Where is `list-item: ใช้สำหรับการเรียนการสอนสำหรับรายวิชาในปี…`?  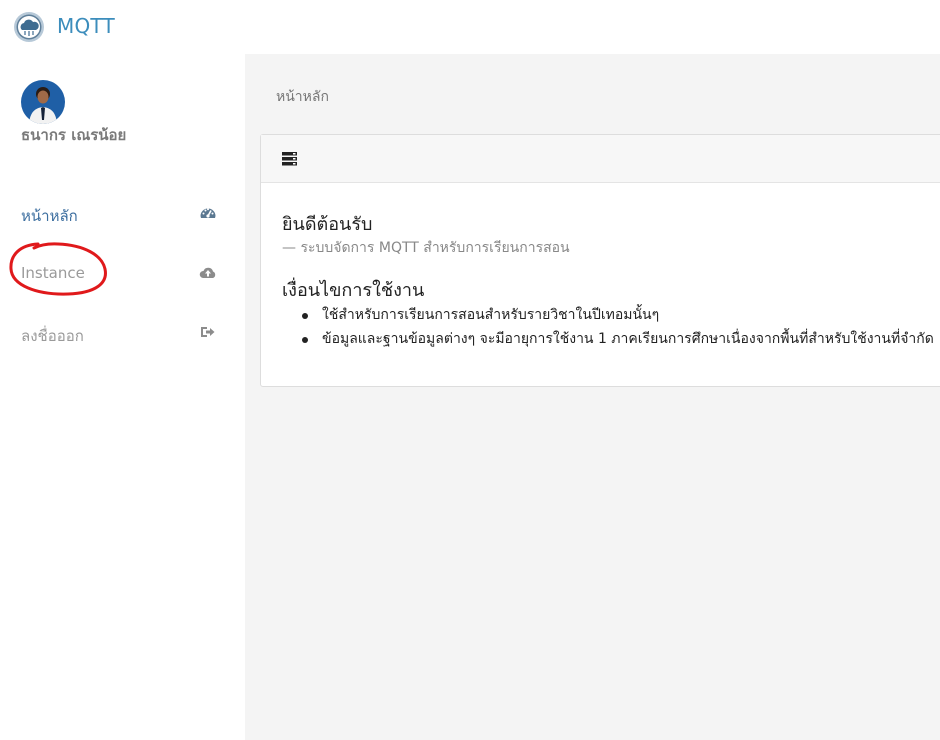 list-item: ใช้สำหรับการเรียนการสอนสำหรับรายวิชาในปี… is located at coordinates (621, 317).